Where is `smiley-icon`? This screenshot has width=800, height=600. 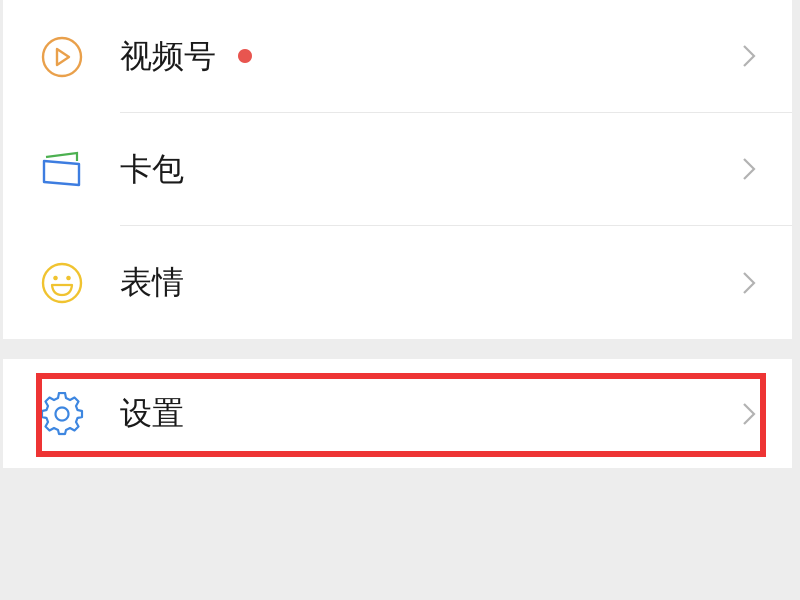 smiley-icon is located at coordinates (62, 282).